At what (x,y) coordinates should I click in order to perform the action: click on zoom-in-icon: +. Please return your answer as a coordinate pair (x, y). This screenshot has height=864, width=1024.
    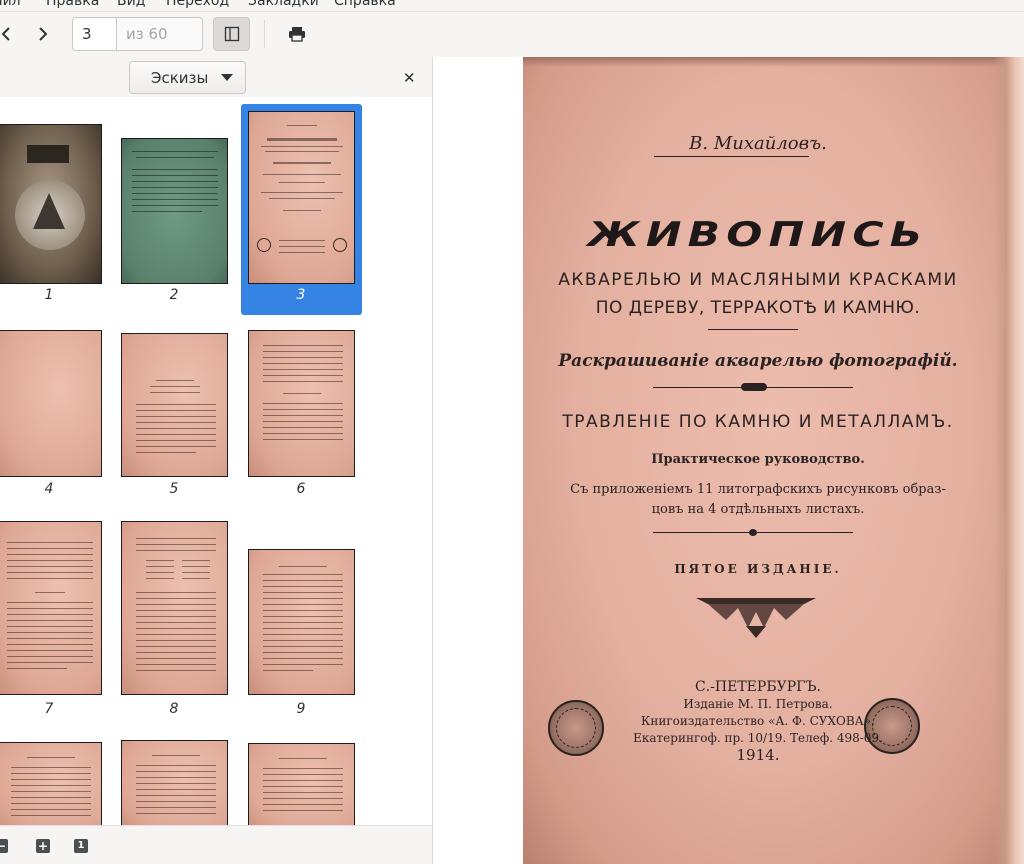
    Looking at the image, I should click on (43, 846).